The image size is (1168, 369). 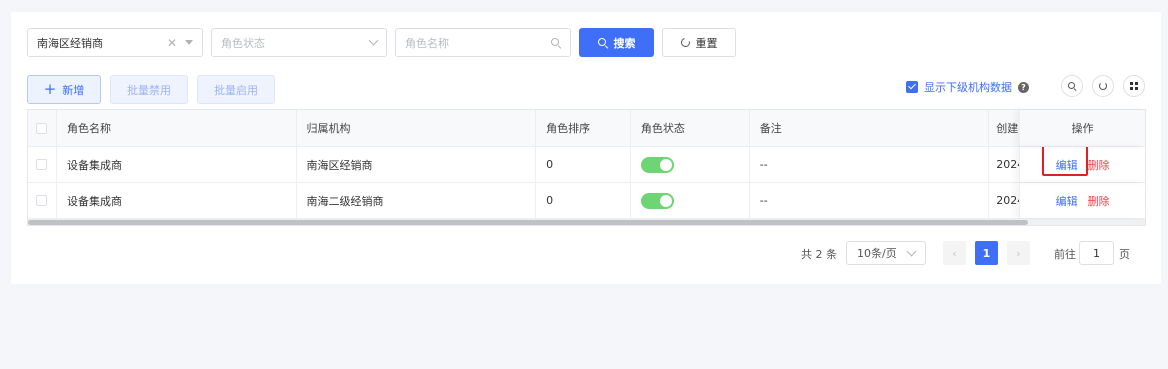 I want to click on cell-org: 南海二级经销商, so click(x=417, y=200).